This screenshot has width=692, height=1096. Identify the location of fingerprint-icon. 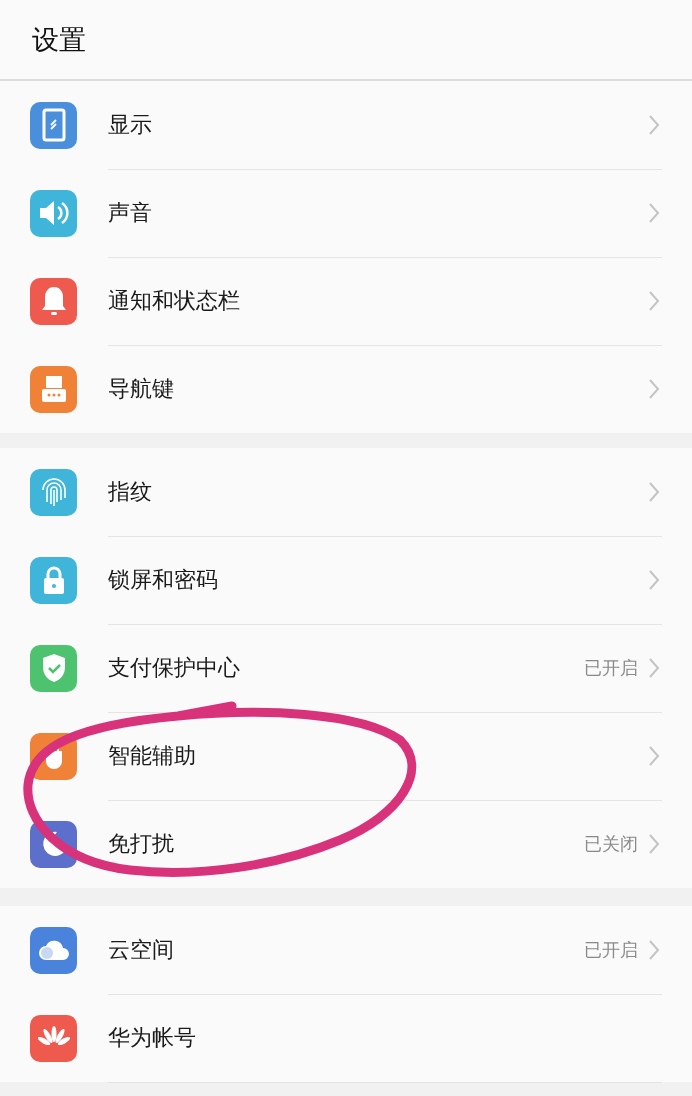
(53, 492).